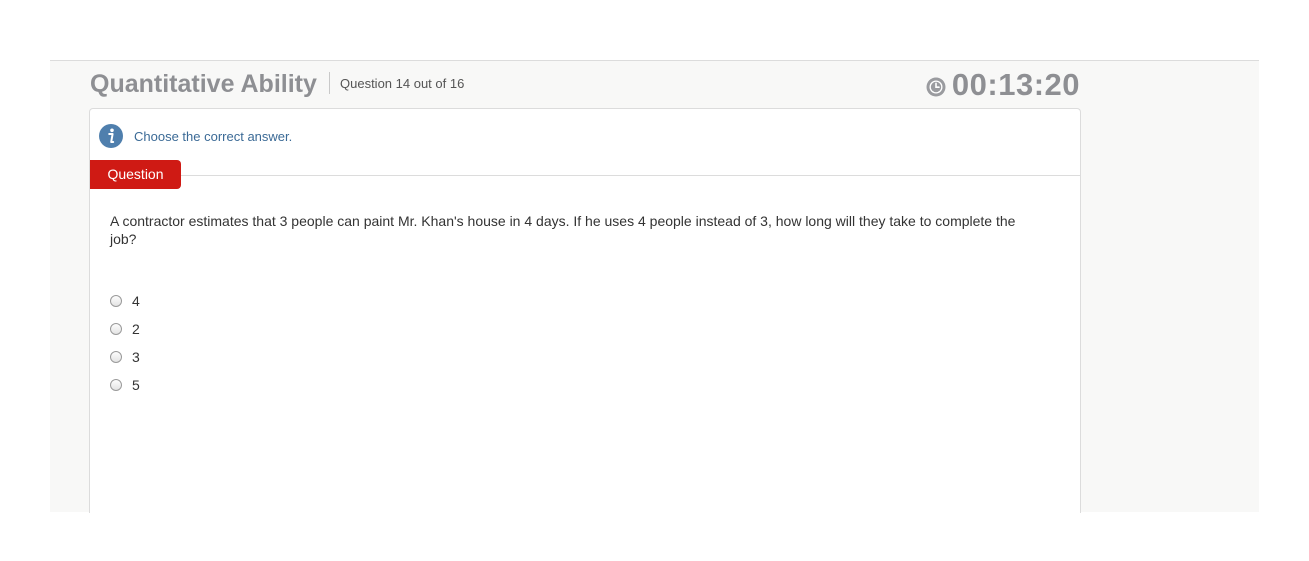 This screenshot has height=561, width=1309. What do you see at coordinates (136, 385) in the screenshot?
I see `option-label: 5` at bounding box center [136, 385].